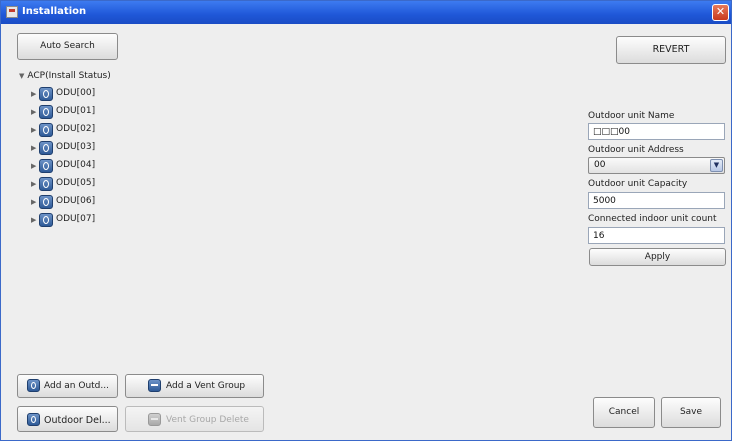 This screenshot has width=732, height=441. I want to click on close-button: ✕, so click(720, 12).